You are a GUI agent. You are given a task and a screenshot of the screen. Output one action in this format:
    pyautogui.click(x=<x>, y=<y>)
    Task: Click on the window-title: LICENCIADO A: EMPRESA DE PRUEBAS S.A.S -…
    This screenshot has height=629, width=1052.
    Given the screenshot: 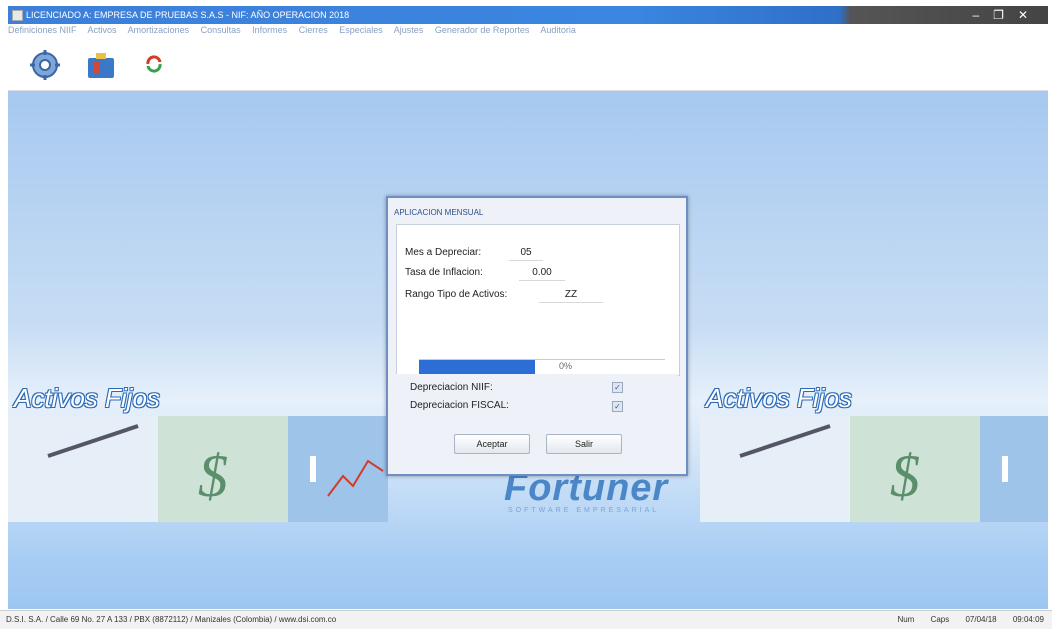 What is the action you would take?
    pyautogui.click(x=188, y=15)
    